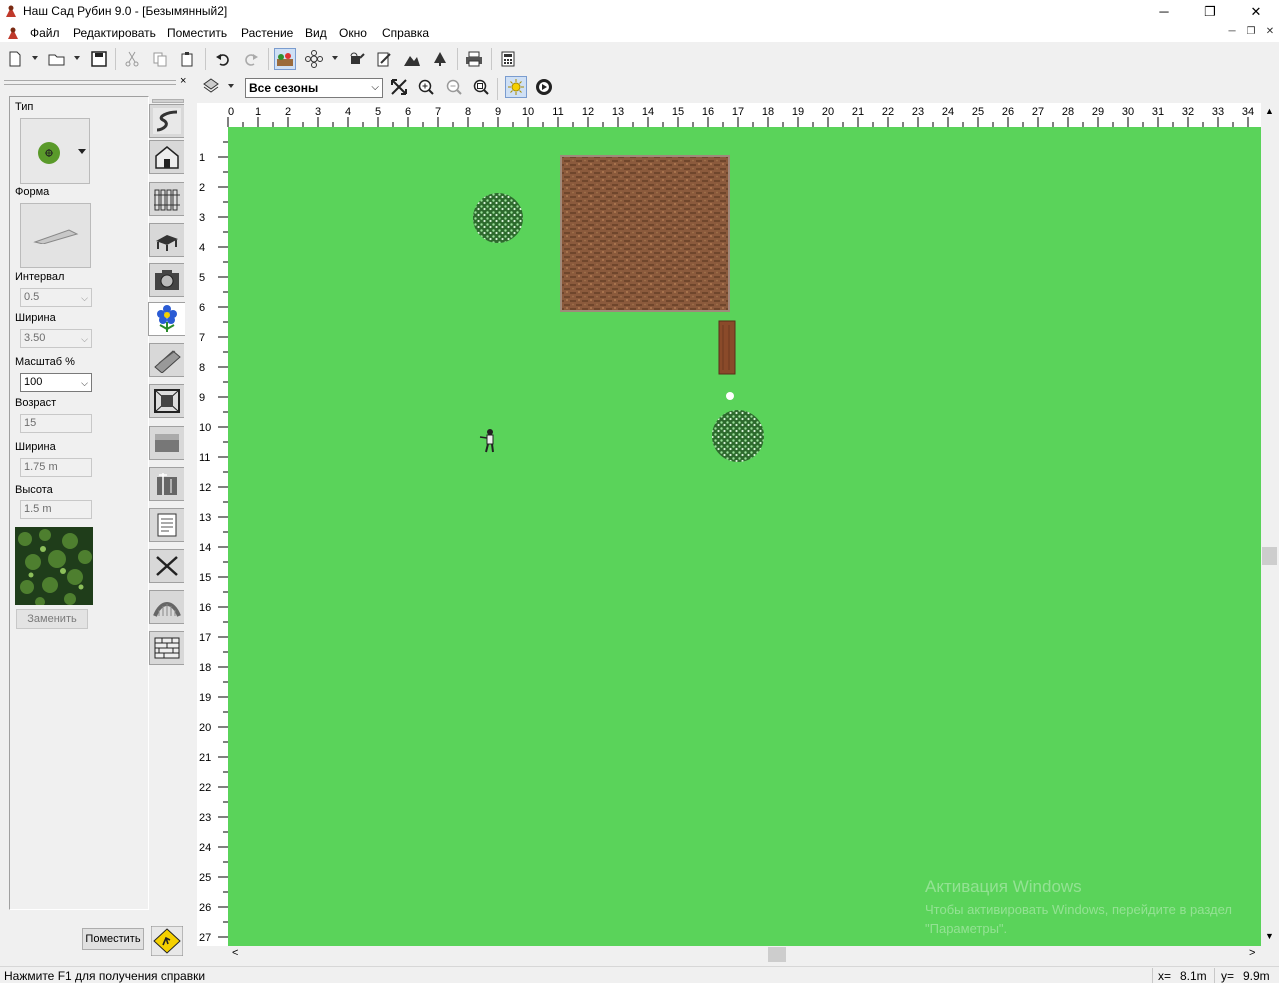 The image size is (1279, 983). Describe the element at coordinates (99, 59) in the screenshot. I see `save-icon` at that location.